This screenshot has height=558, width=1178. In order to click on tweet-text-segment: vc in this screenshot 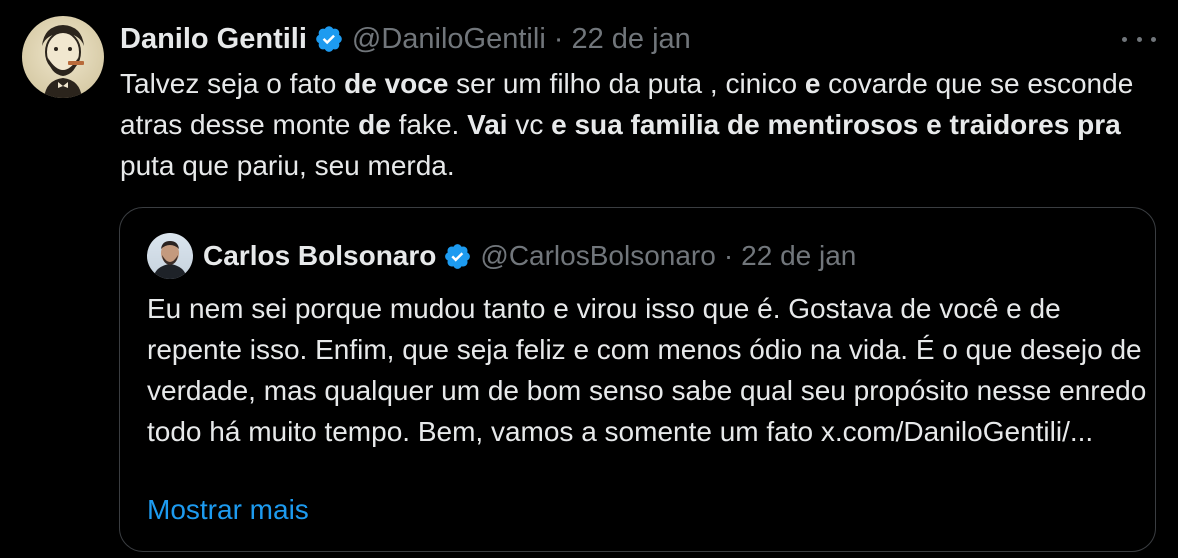, I will do `click(529, 124)`.